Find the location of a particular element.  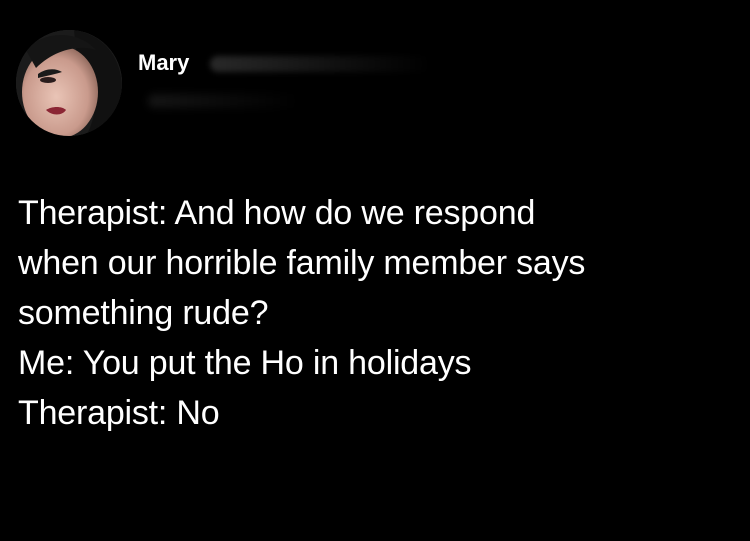

tweet-line: Me: You put the Ho in holidays is located at coordinates (245, 363).